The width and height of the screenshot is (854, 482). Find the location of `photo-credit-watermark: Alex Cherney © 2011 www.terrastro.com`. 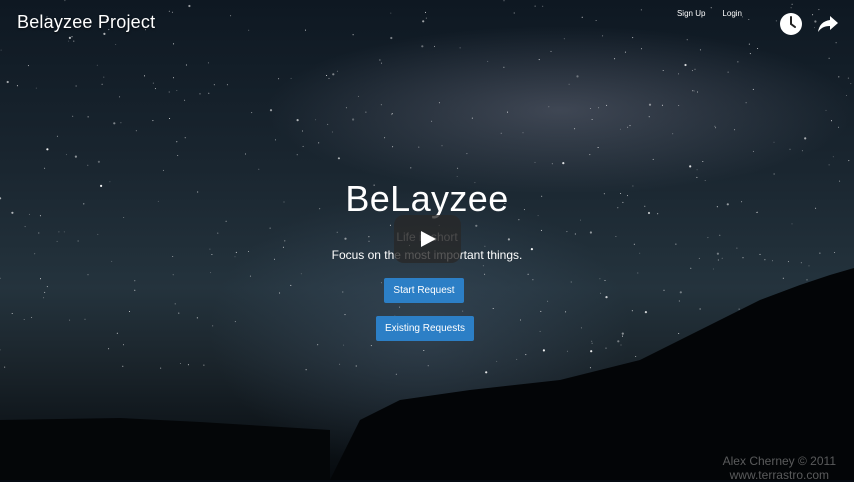

photo-credit-watermark: Alex Cherney © 2011 www.terrastro.com is located at coordinates (779, 468).